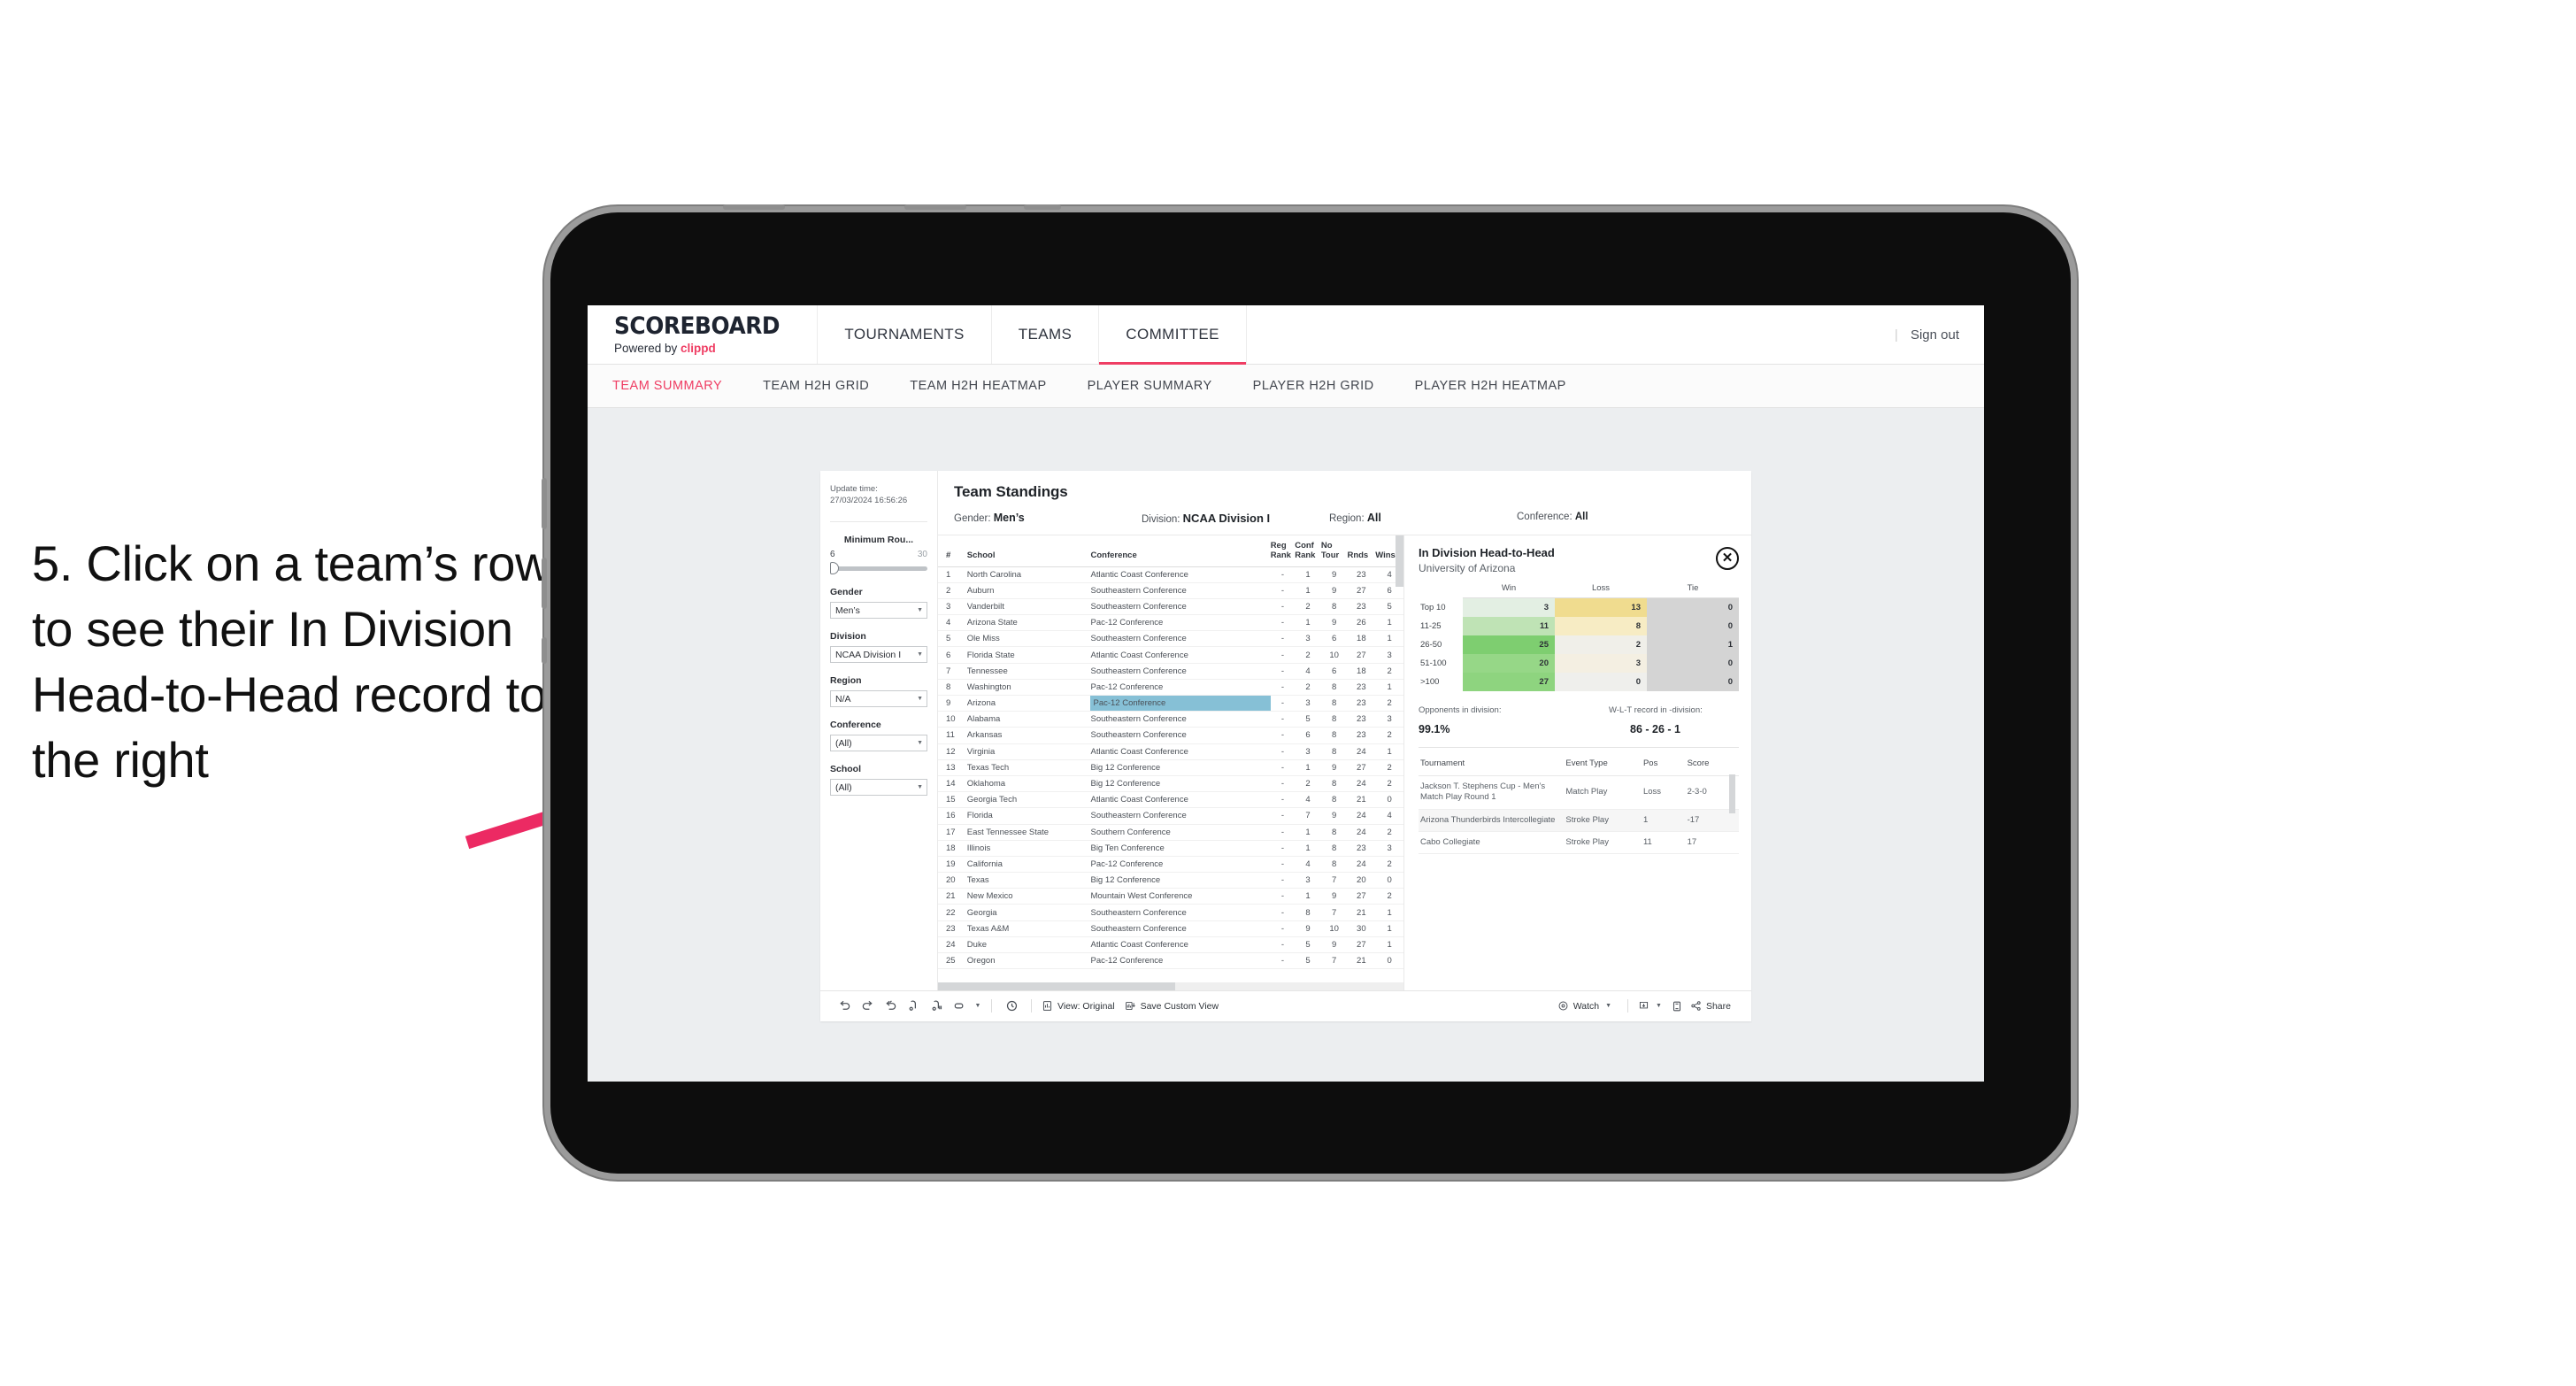 This screenshot has width=2576, height=1386. What do you see at coordinates (878, 611) in the screenshot?
I see `gender-select: Men’s ▼` at bounding box center [878, 611].